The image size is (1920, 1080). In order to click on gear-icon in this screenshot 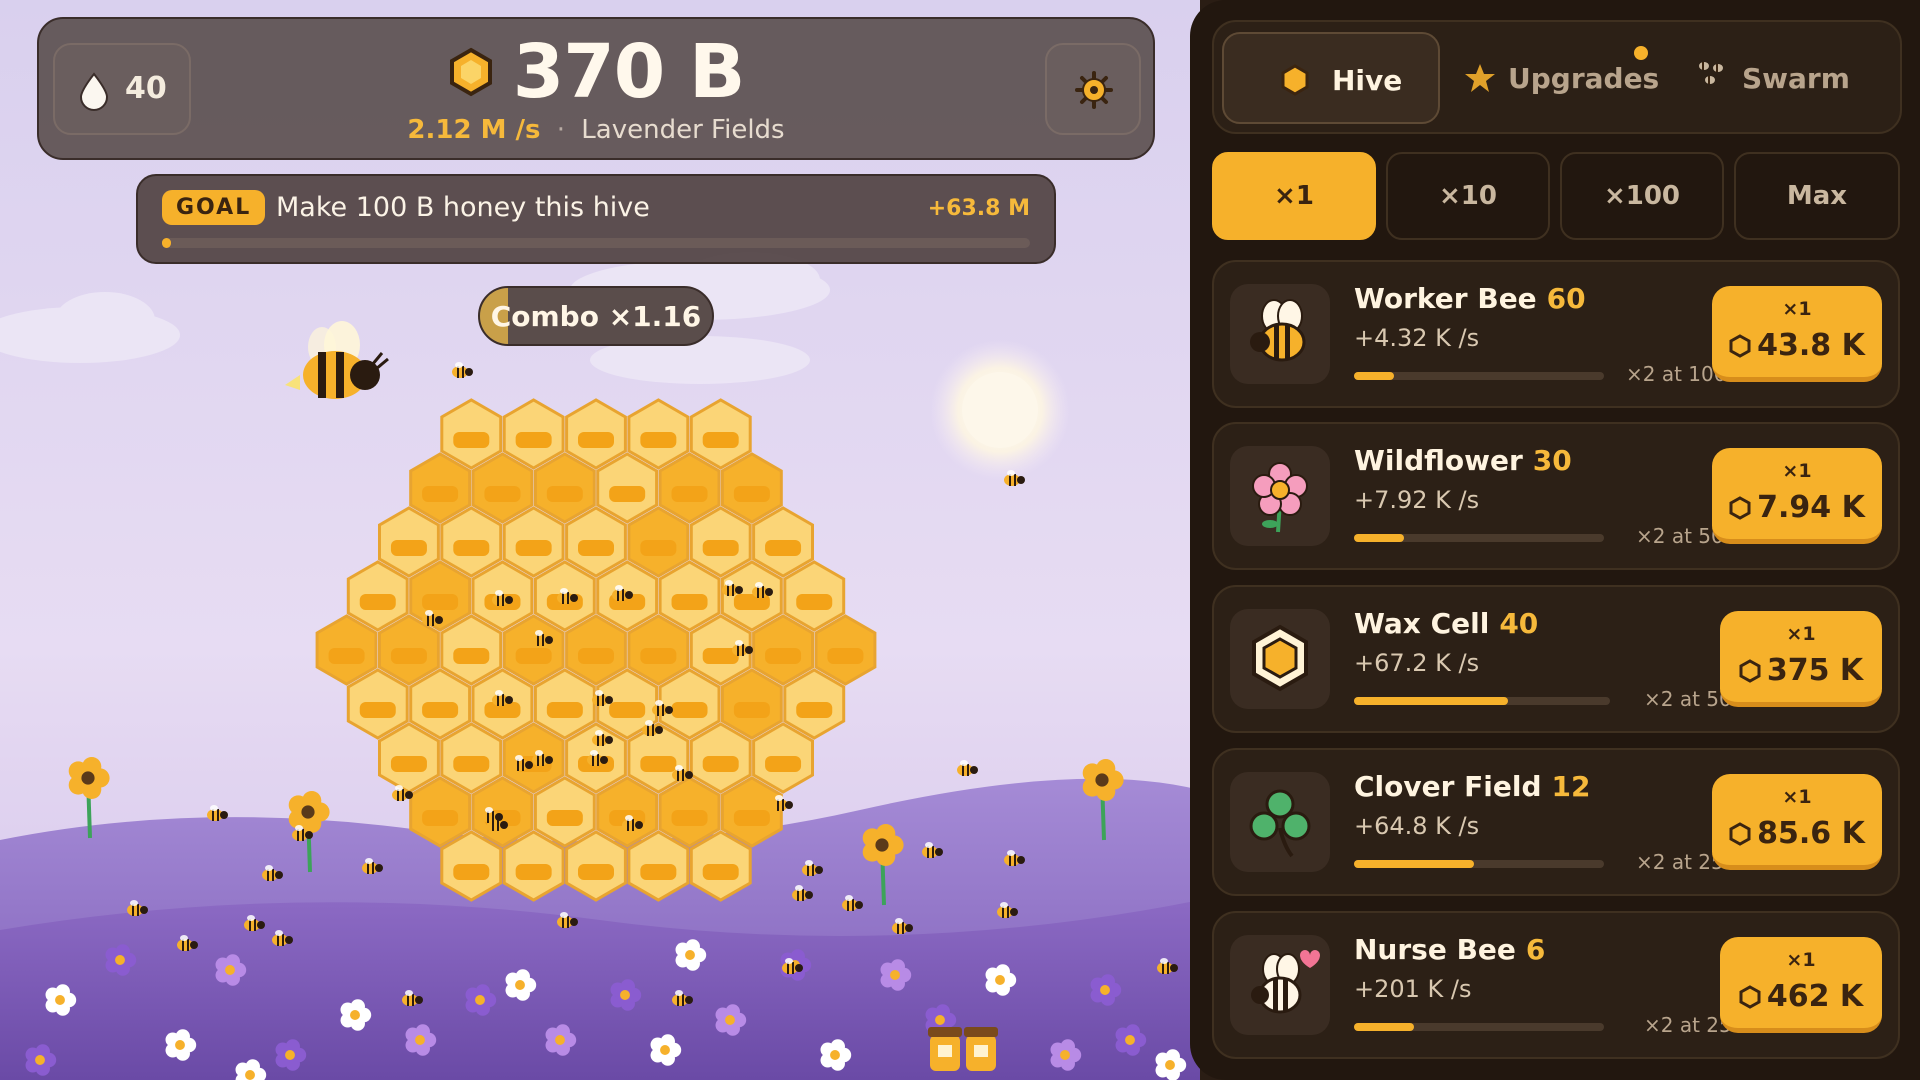, I will do `click(1094, 90)`.